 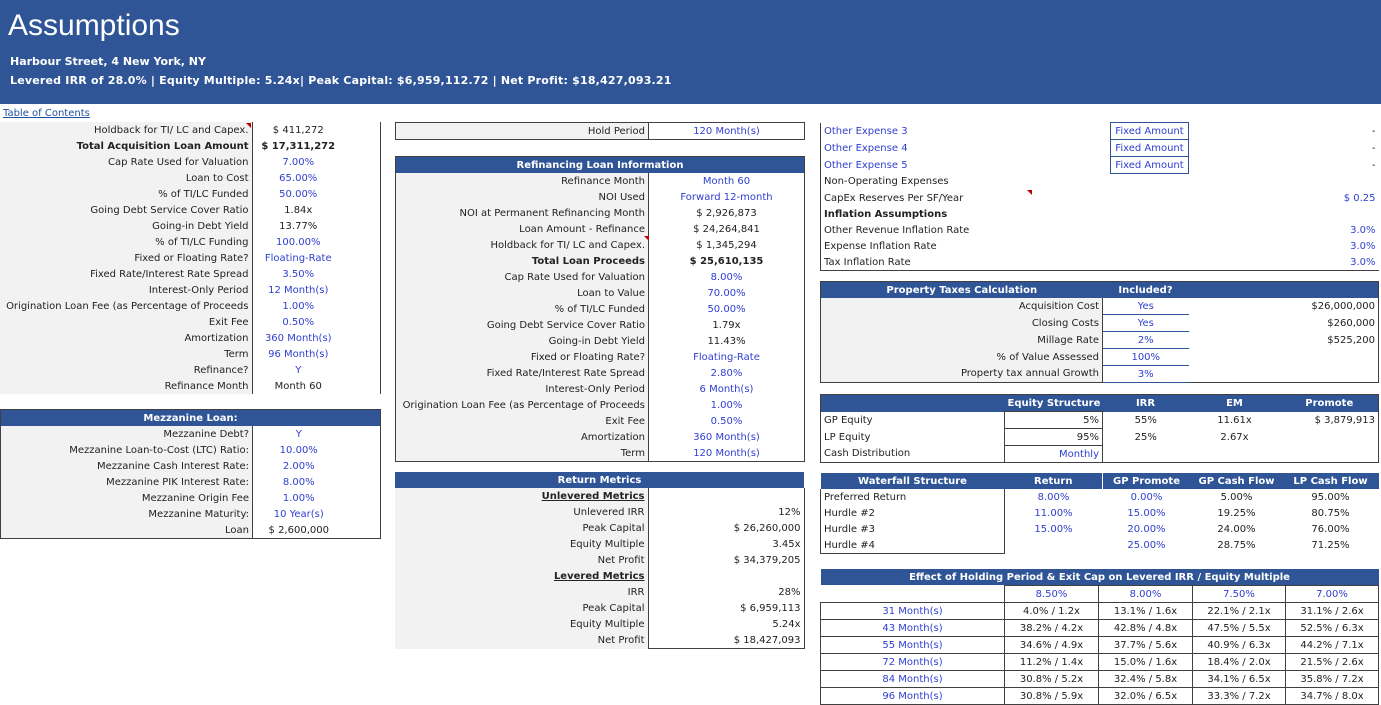 What do you see at coordinates (1147, 513) in the screenshot?
I see `waterfall-gp-promote: 15.00%` at bounding box center [1147, 513].